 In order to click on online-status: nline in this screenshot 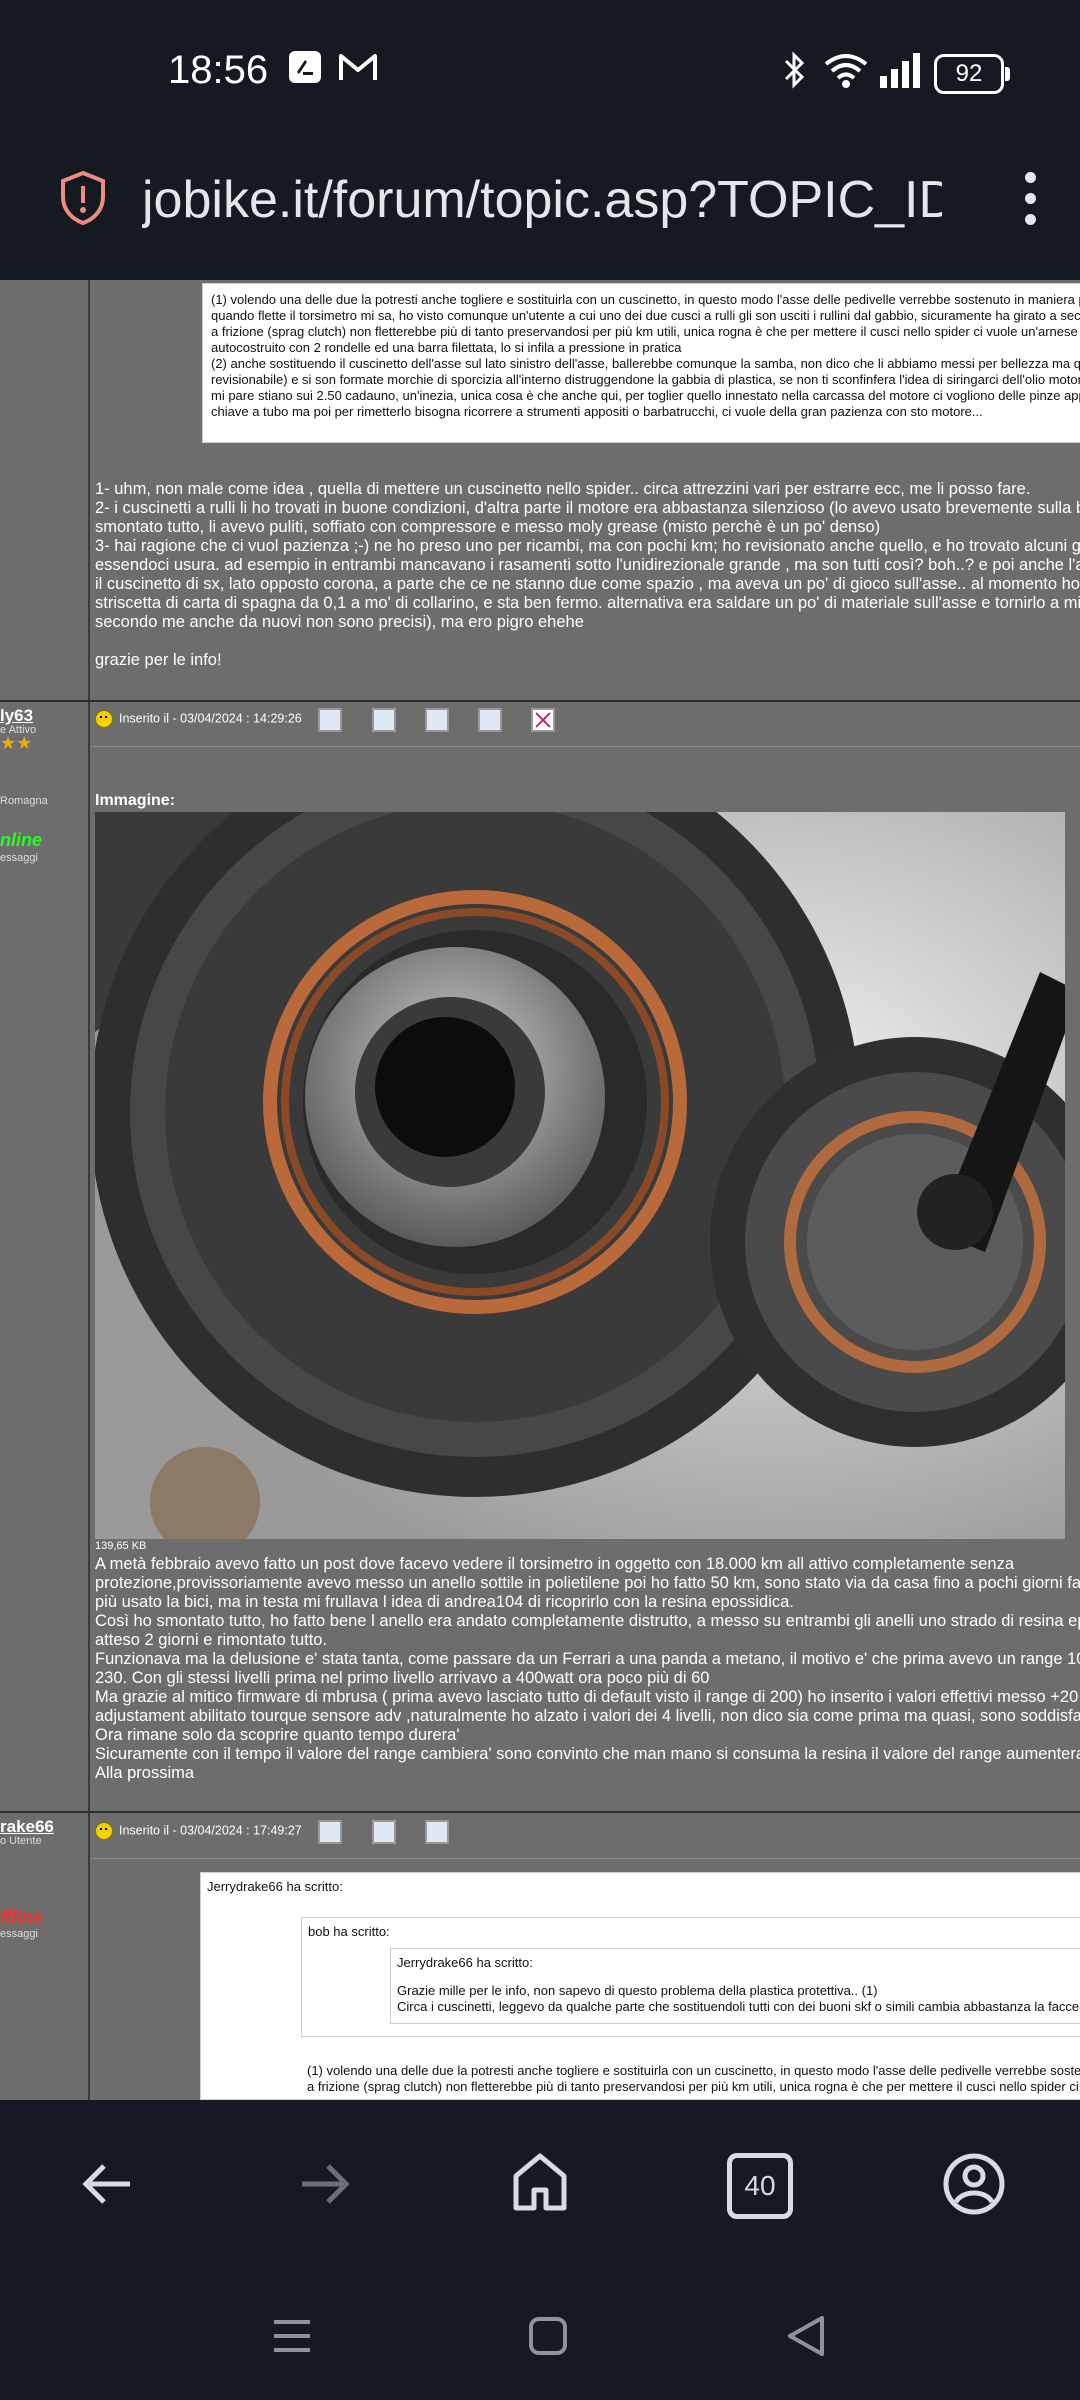, I will do `click(21, 840)`.